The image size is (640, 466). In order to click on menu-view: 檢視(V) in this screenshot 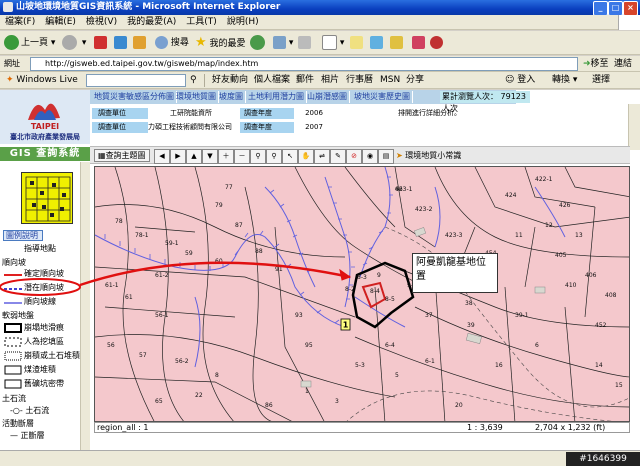, I will do `click(101, 22)`.